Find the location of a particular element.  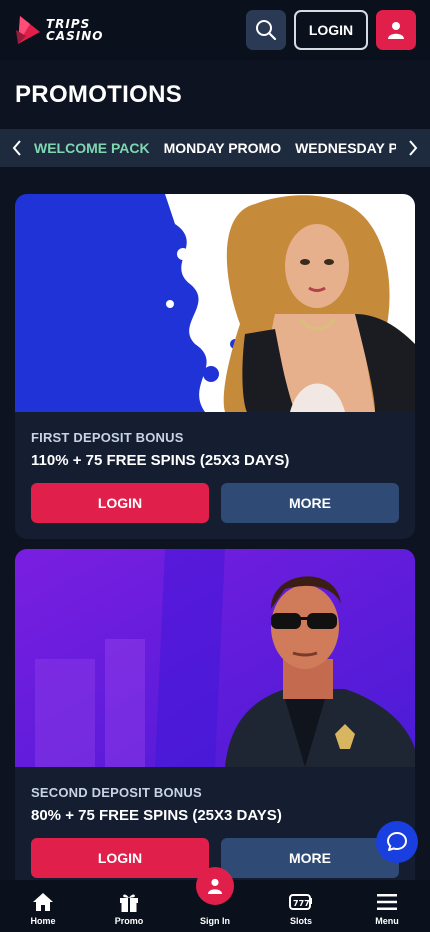

sign-in-circle is located at coordinates (215, 886).